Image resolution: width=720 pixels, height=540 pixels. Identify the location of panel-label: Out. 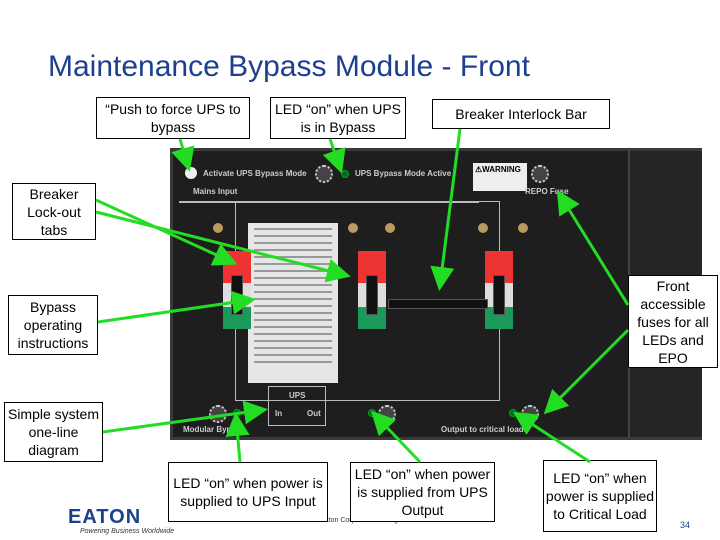
(314, 413).